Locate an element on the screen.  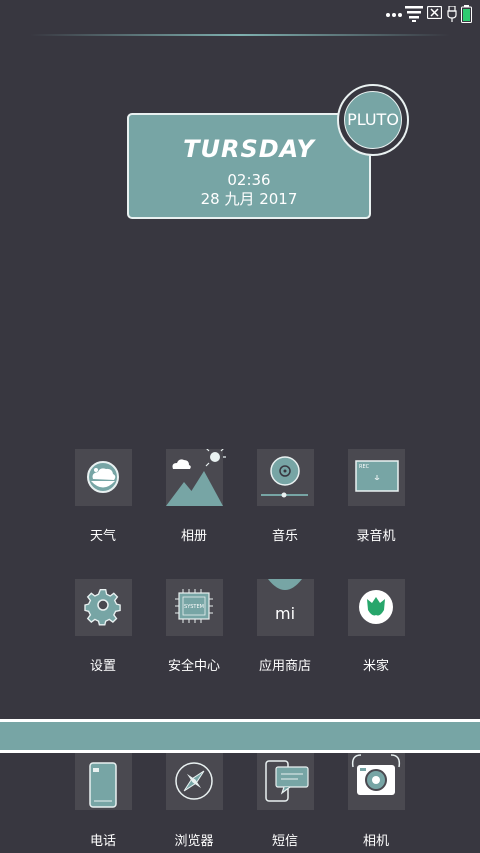
messages-icon is located at coordinates (287, 781).